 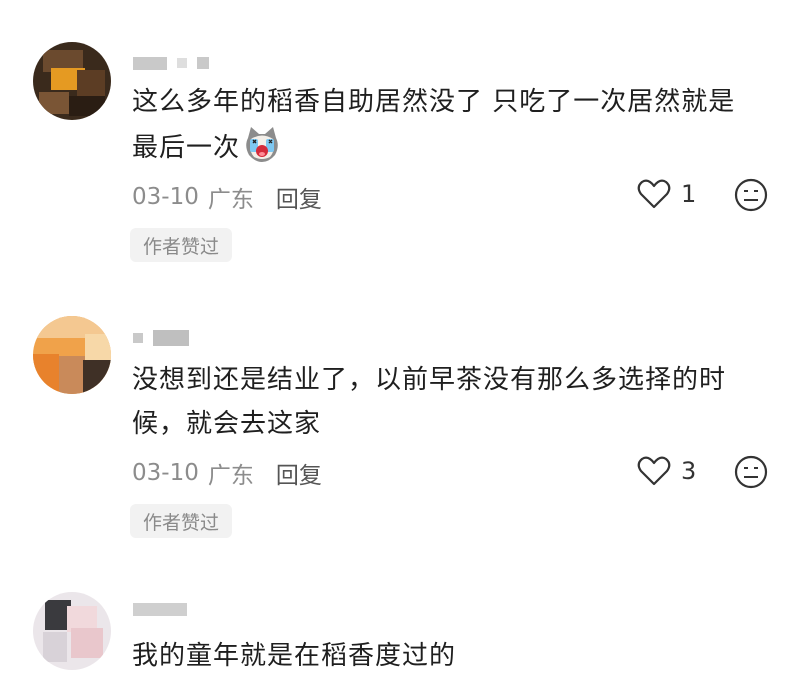 I want to click on like-count: 3, so click(x=689, y=471).